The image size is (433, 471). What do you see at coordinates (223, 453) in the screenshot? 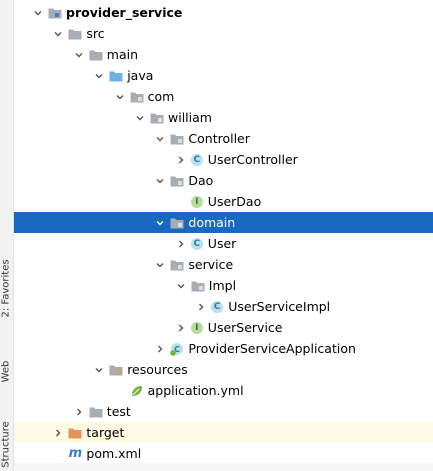
I see `tree-node-pom-xml: m pom.xml` at bounding box center [223, 453].